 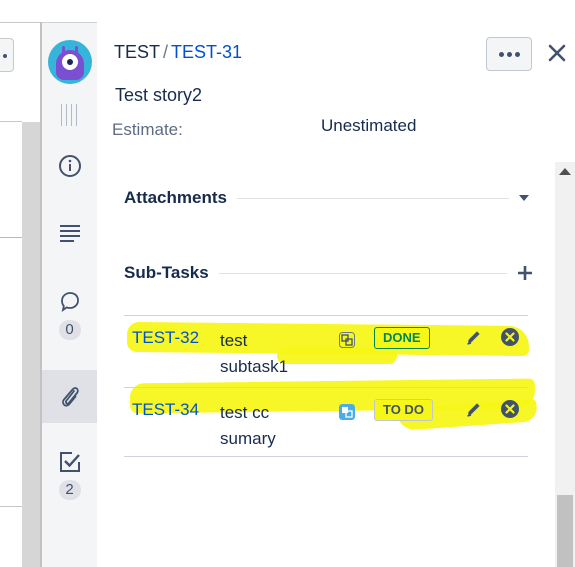 I want to click on breadcrumb-issue-key: TEST-31, so click(x=206, y=52).